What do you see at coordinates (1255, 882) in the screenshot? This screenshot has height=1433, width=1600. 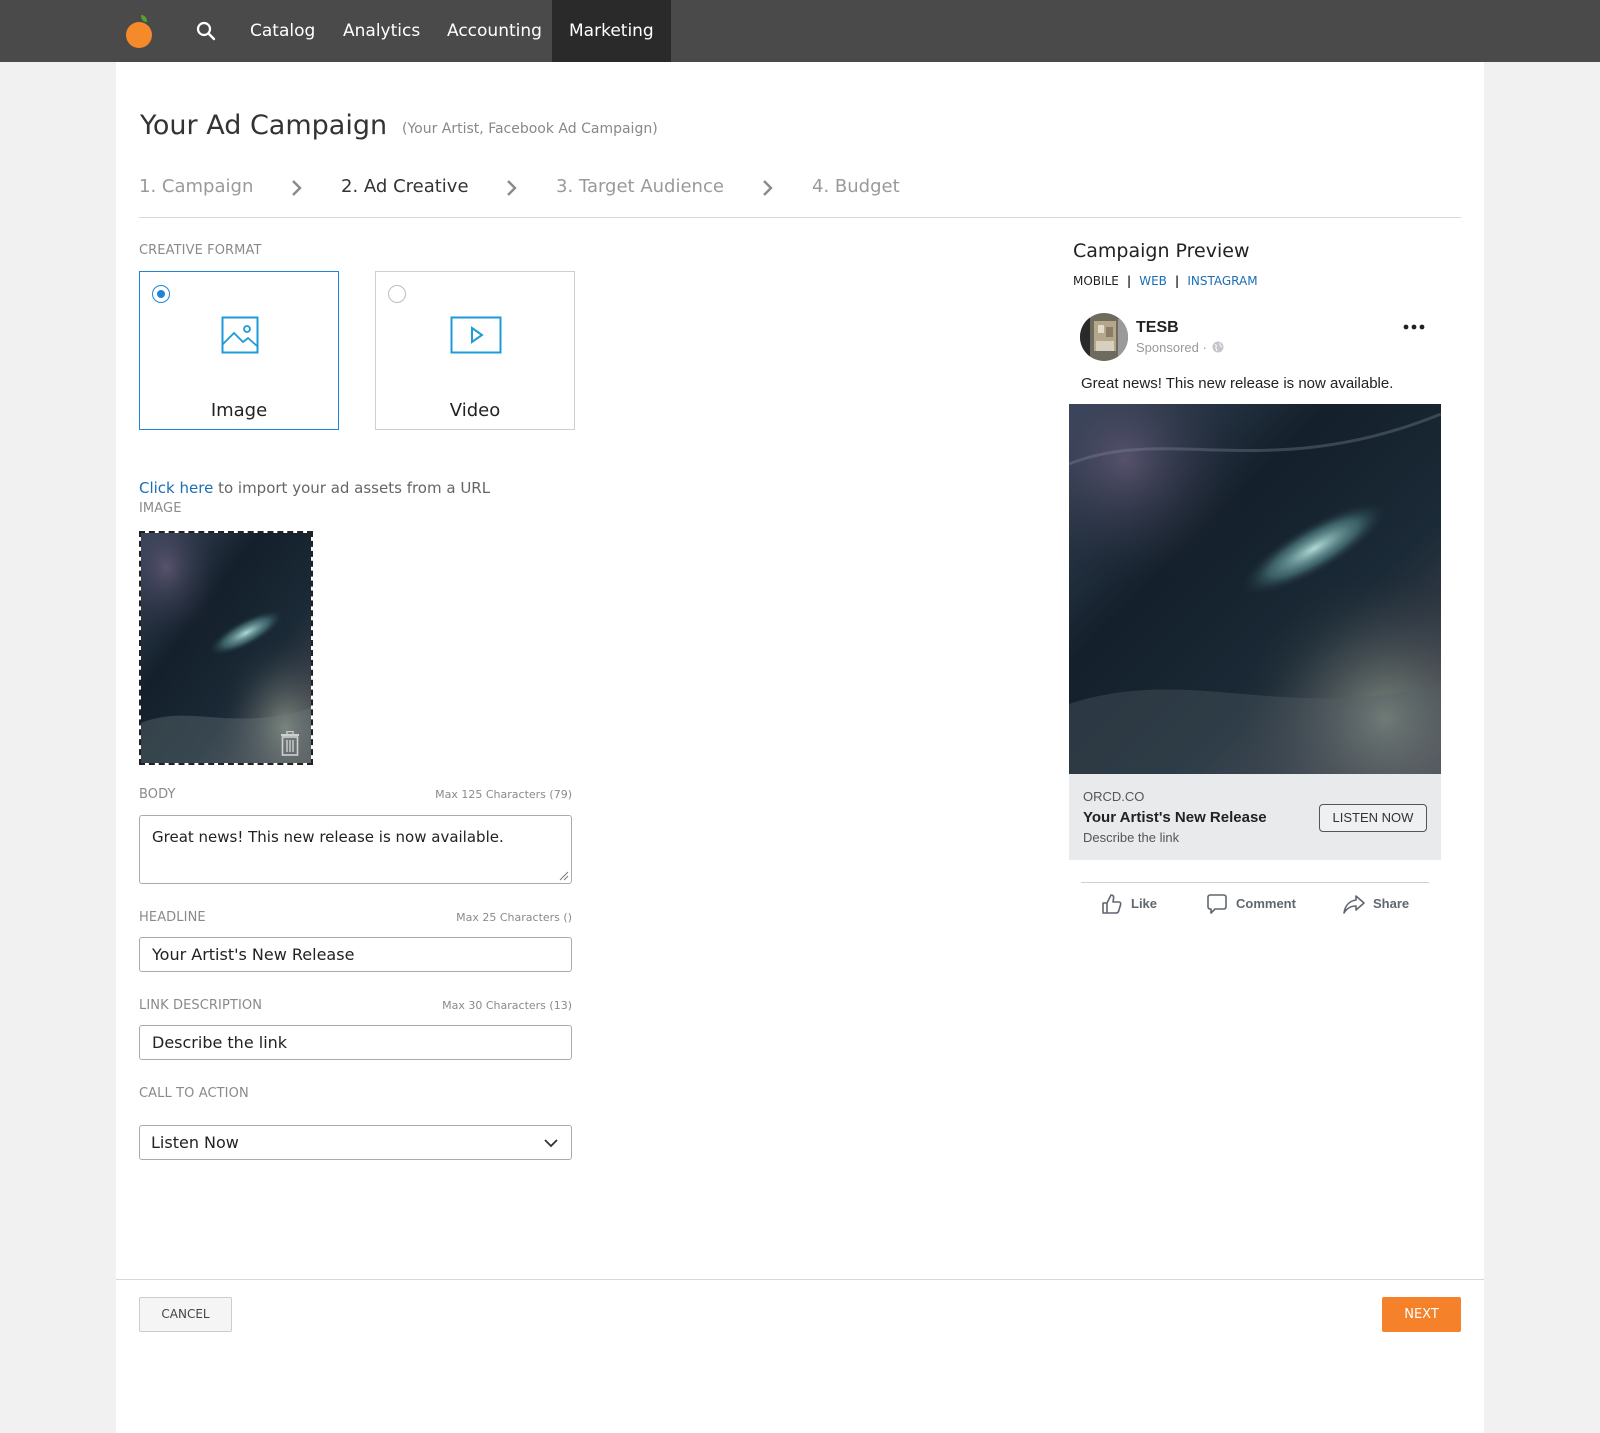 I see `actions-divider` at bounding box center [1255, 882].